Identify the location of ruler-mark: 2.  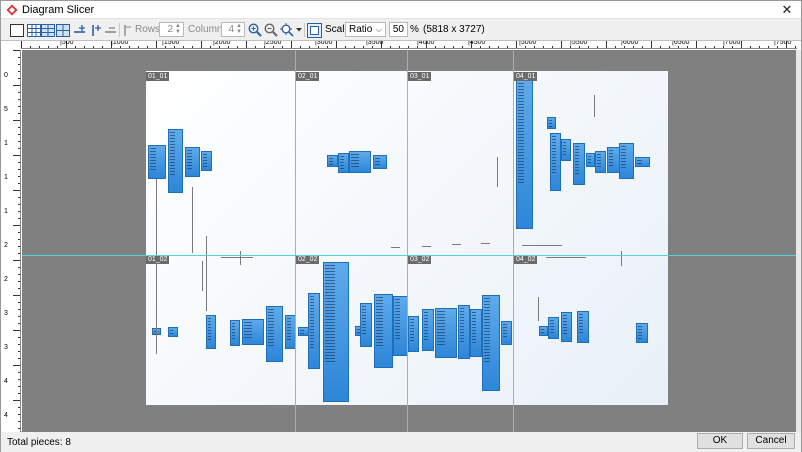
(6, 245).